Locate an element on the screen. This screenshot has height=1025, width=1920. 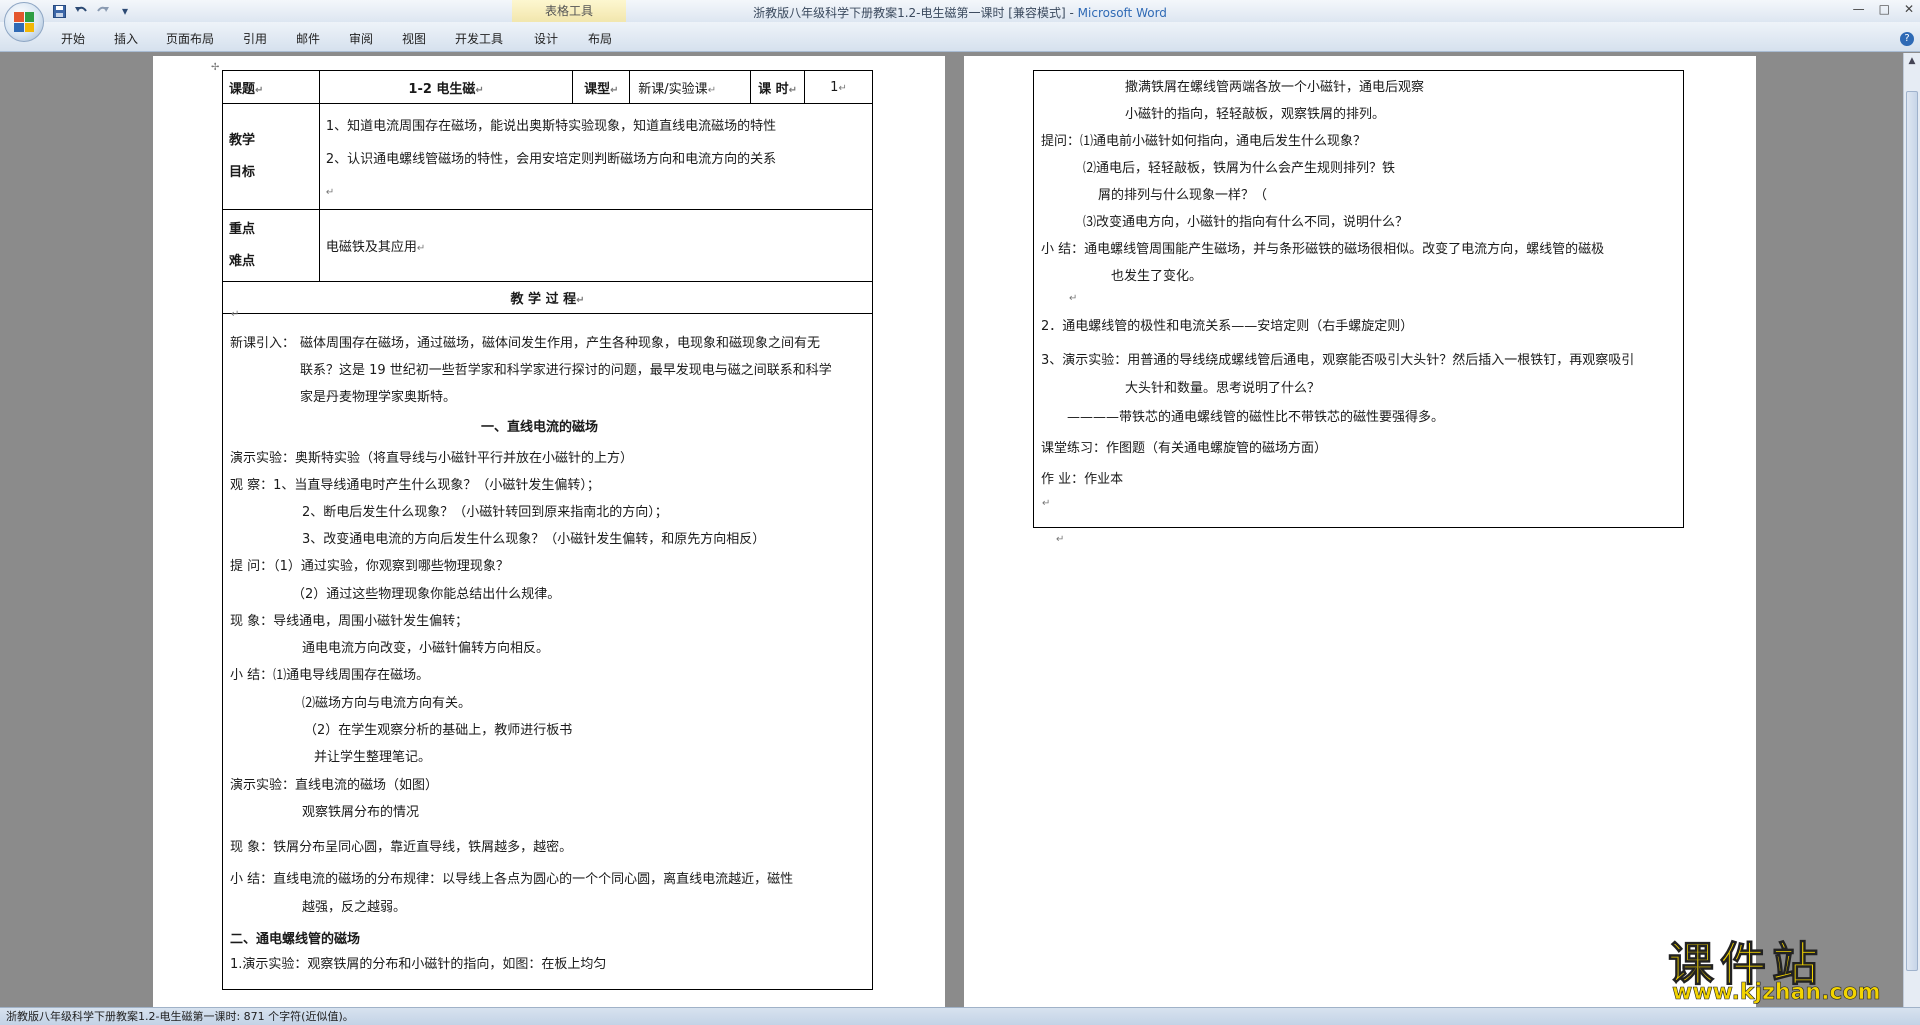
tab-references: 引用 is located at coordinates (255, 38).